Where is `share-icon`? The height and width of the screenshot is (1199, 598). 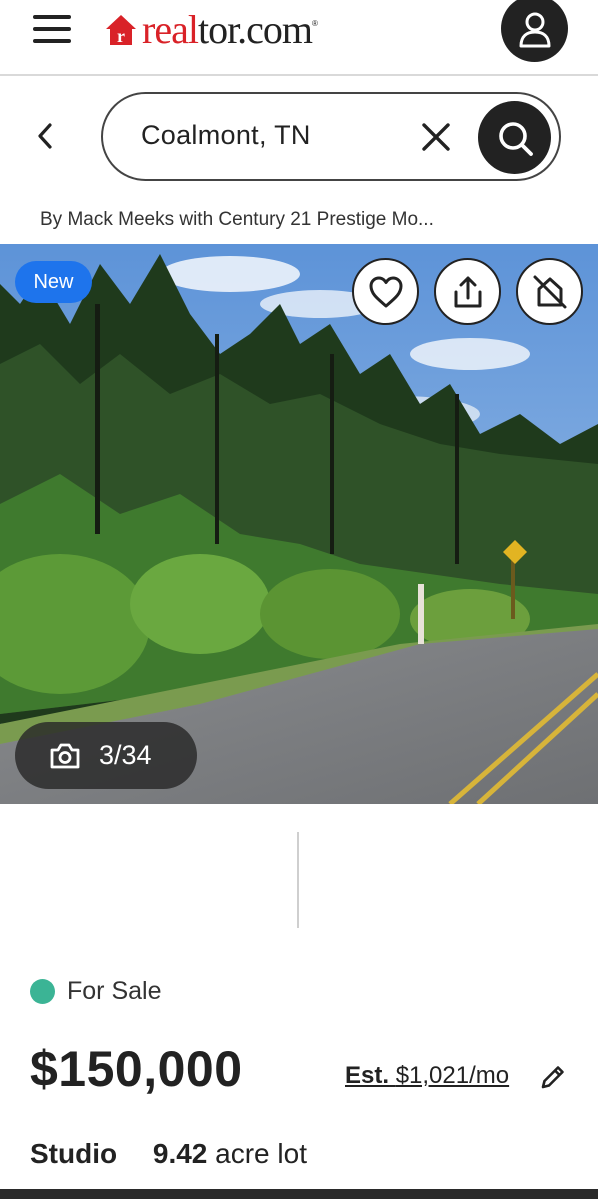 share-icon is located at coordinates (467, 291).